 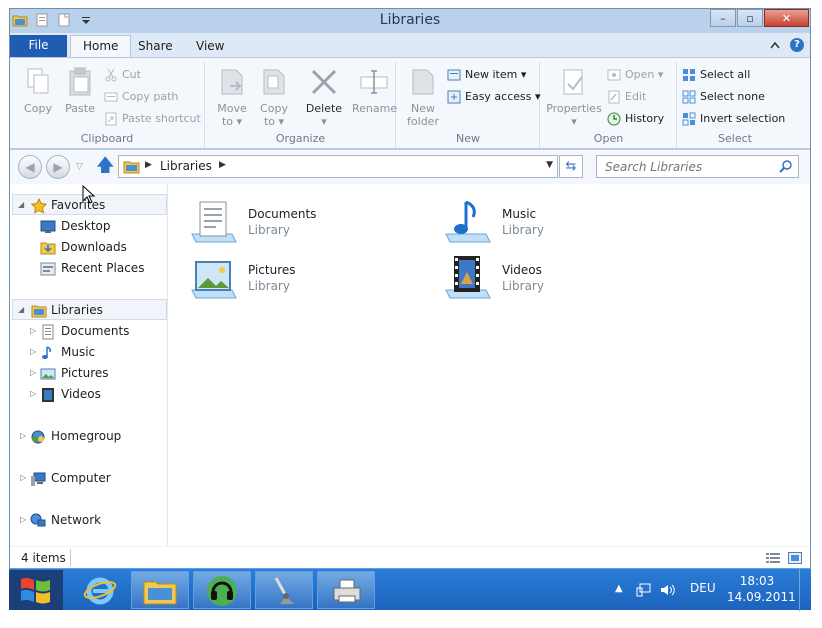 I want to click on select-all-button: Select all, so click(x=716, y=76).